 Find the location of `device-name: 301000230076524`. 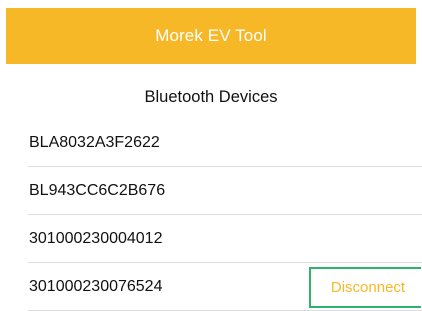

device-name: 301000230076524 is located at coordinates (96, 286).